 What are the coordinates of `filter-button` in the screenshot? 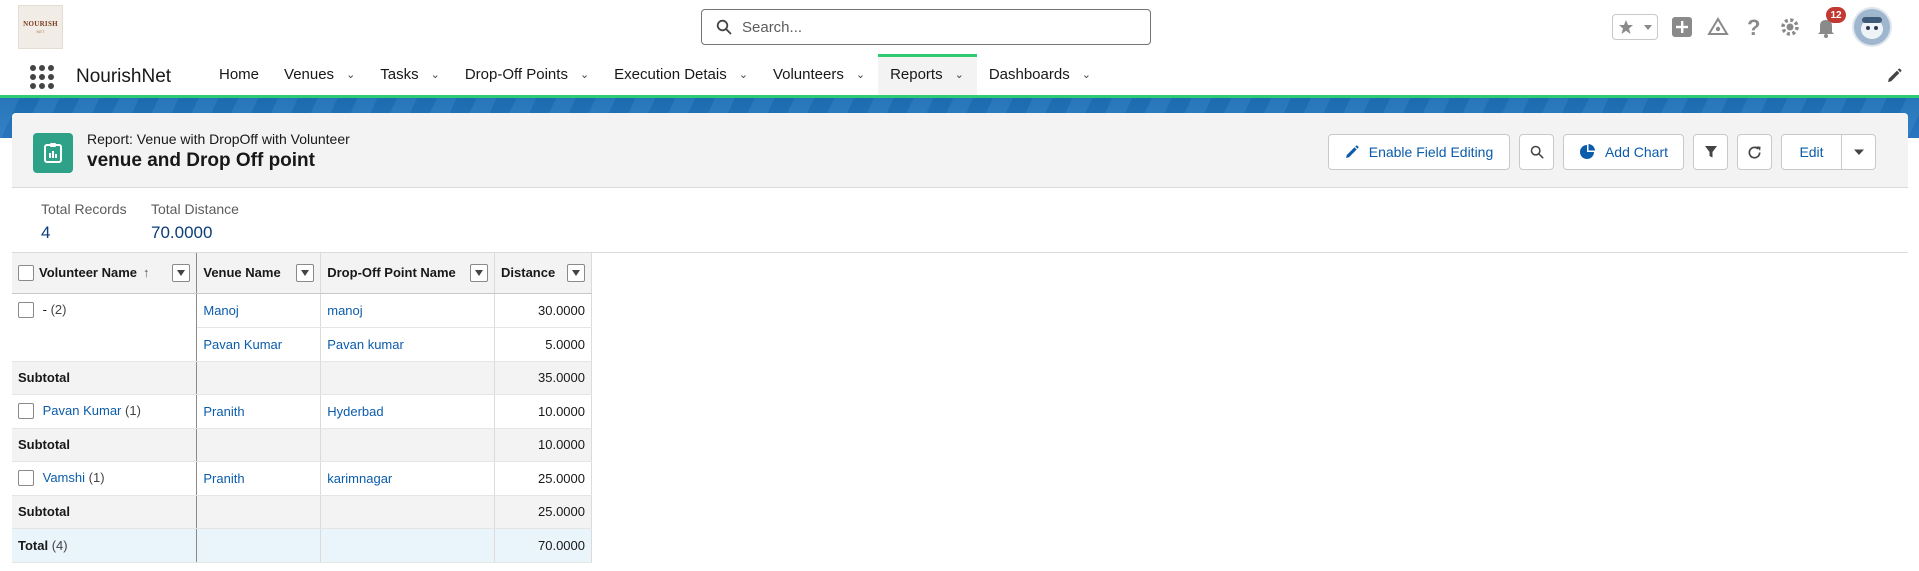 It's located at (1710, 152).